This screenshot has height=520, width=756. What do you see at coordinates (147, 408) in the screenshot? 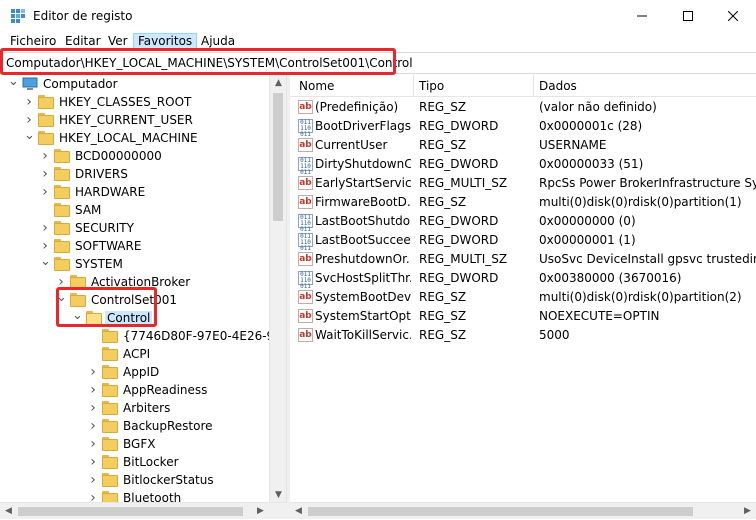
I see `tree-item-label: Arbiters` at bounding box center [147, 408].